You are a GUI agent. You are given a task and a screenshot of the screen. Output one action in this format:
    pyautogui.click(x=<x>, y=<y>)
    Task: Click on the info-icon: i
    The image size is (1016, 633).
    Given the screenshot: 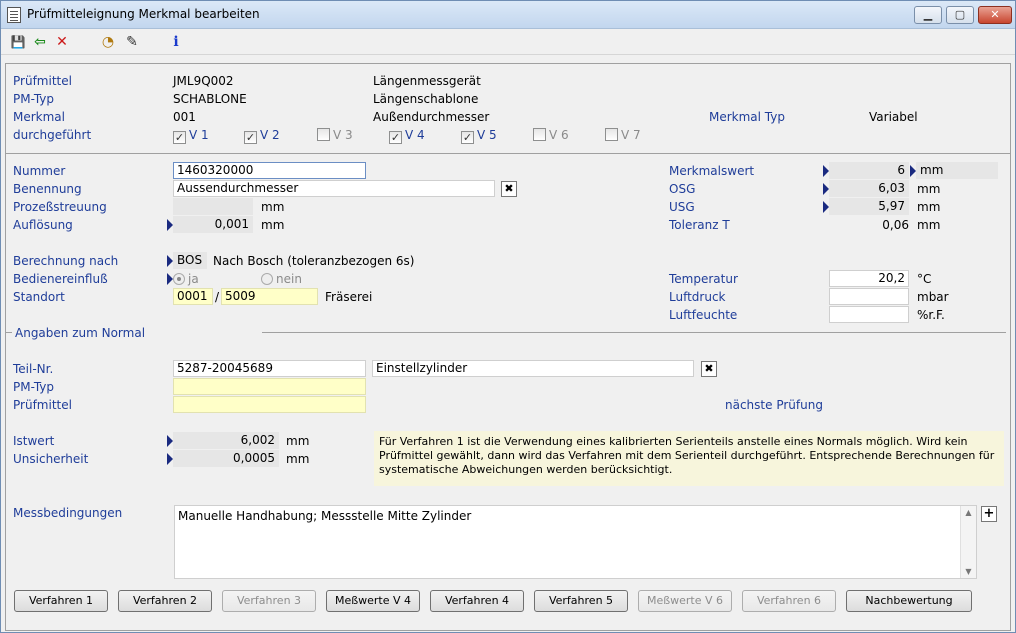 What is the action you would take?
    pyautogui.click(x=176, y=42)
    